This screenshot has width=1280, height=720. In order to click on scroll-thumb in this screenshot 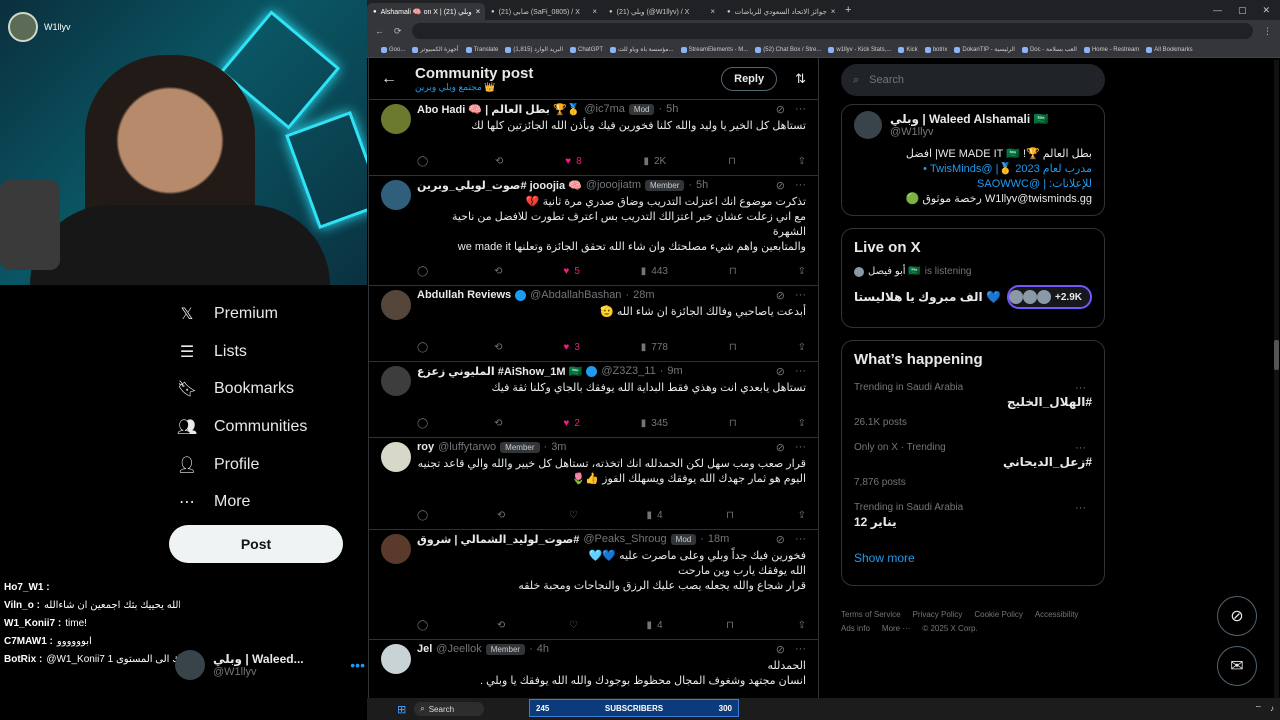, I will do `click(1276, 355)`.